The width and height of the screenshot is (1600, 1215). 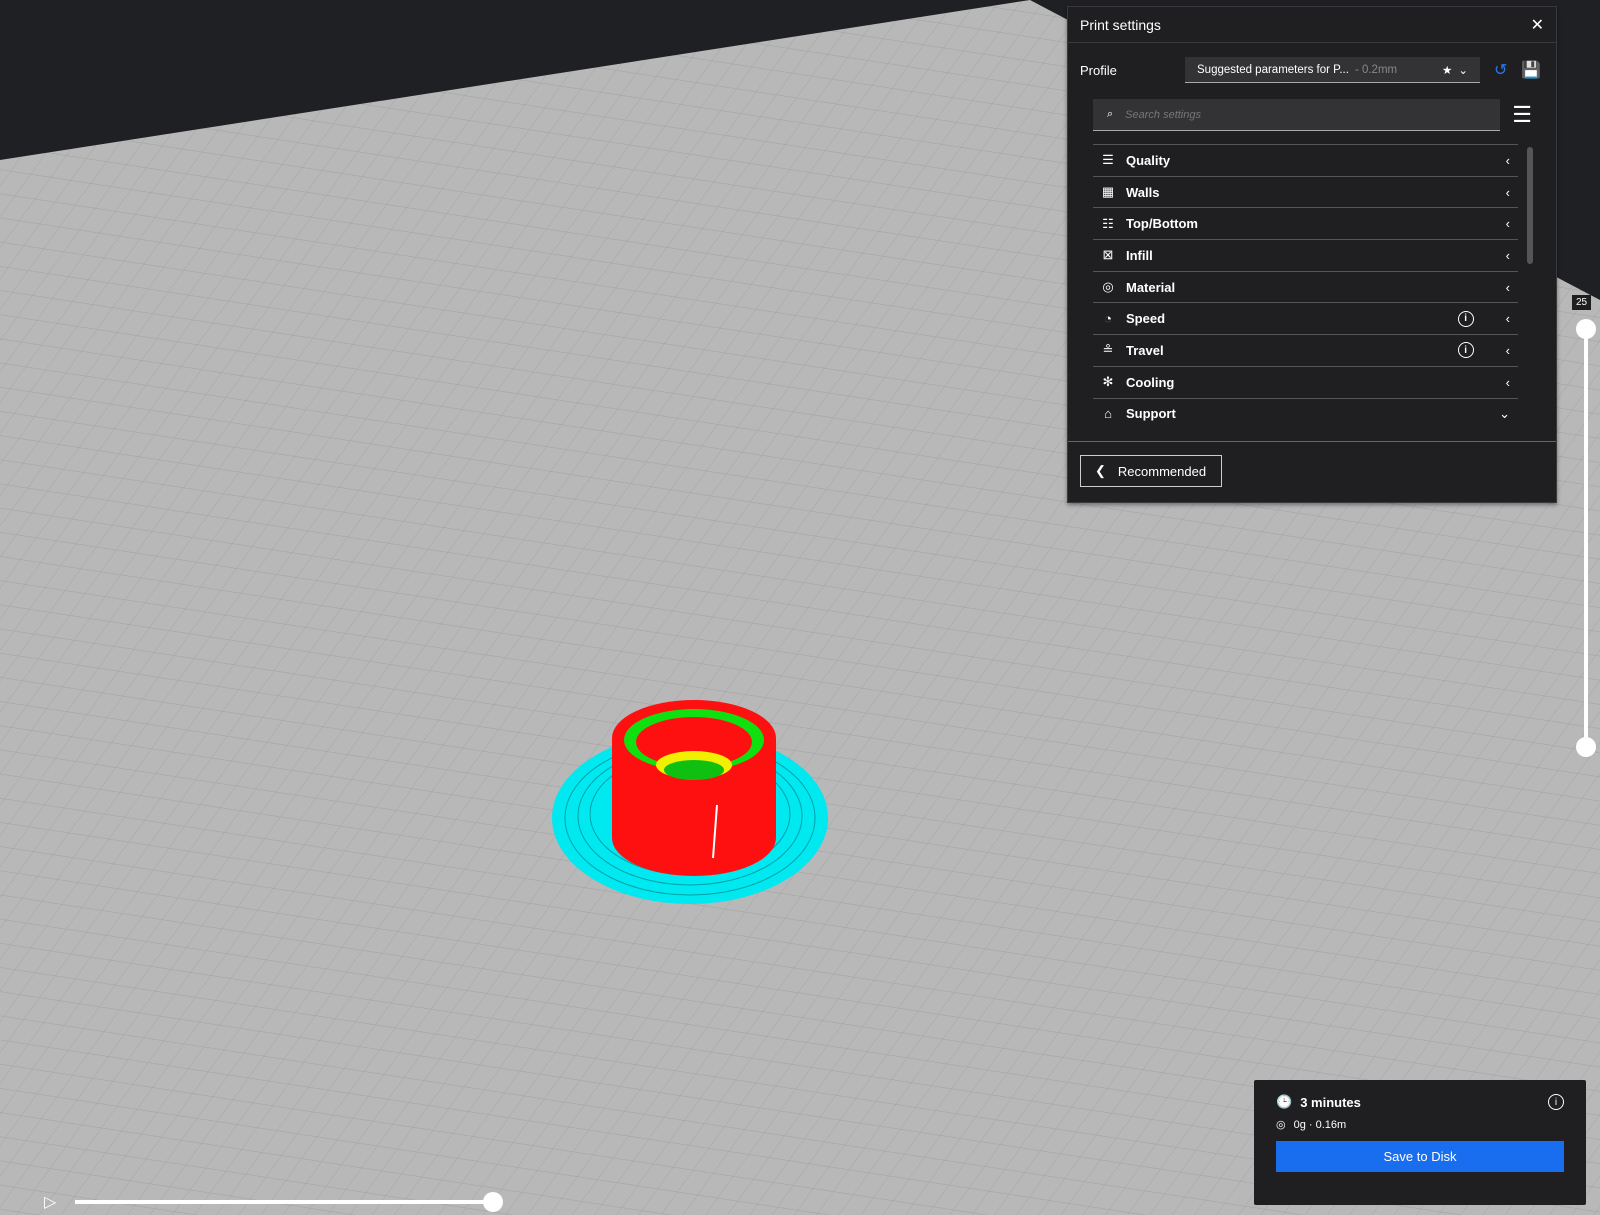 I want to click on panel-header: Print settings ✕, so click(x=1312, y=25).